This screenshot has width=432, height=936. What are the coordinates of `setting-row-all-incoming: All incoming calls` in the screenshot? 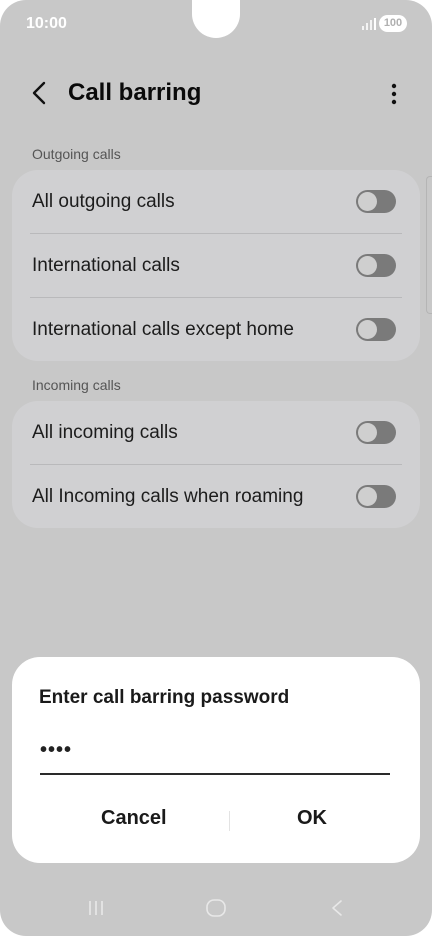 It's located at (216, 432).